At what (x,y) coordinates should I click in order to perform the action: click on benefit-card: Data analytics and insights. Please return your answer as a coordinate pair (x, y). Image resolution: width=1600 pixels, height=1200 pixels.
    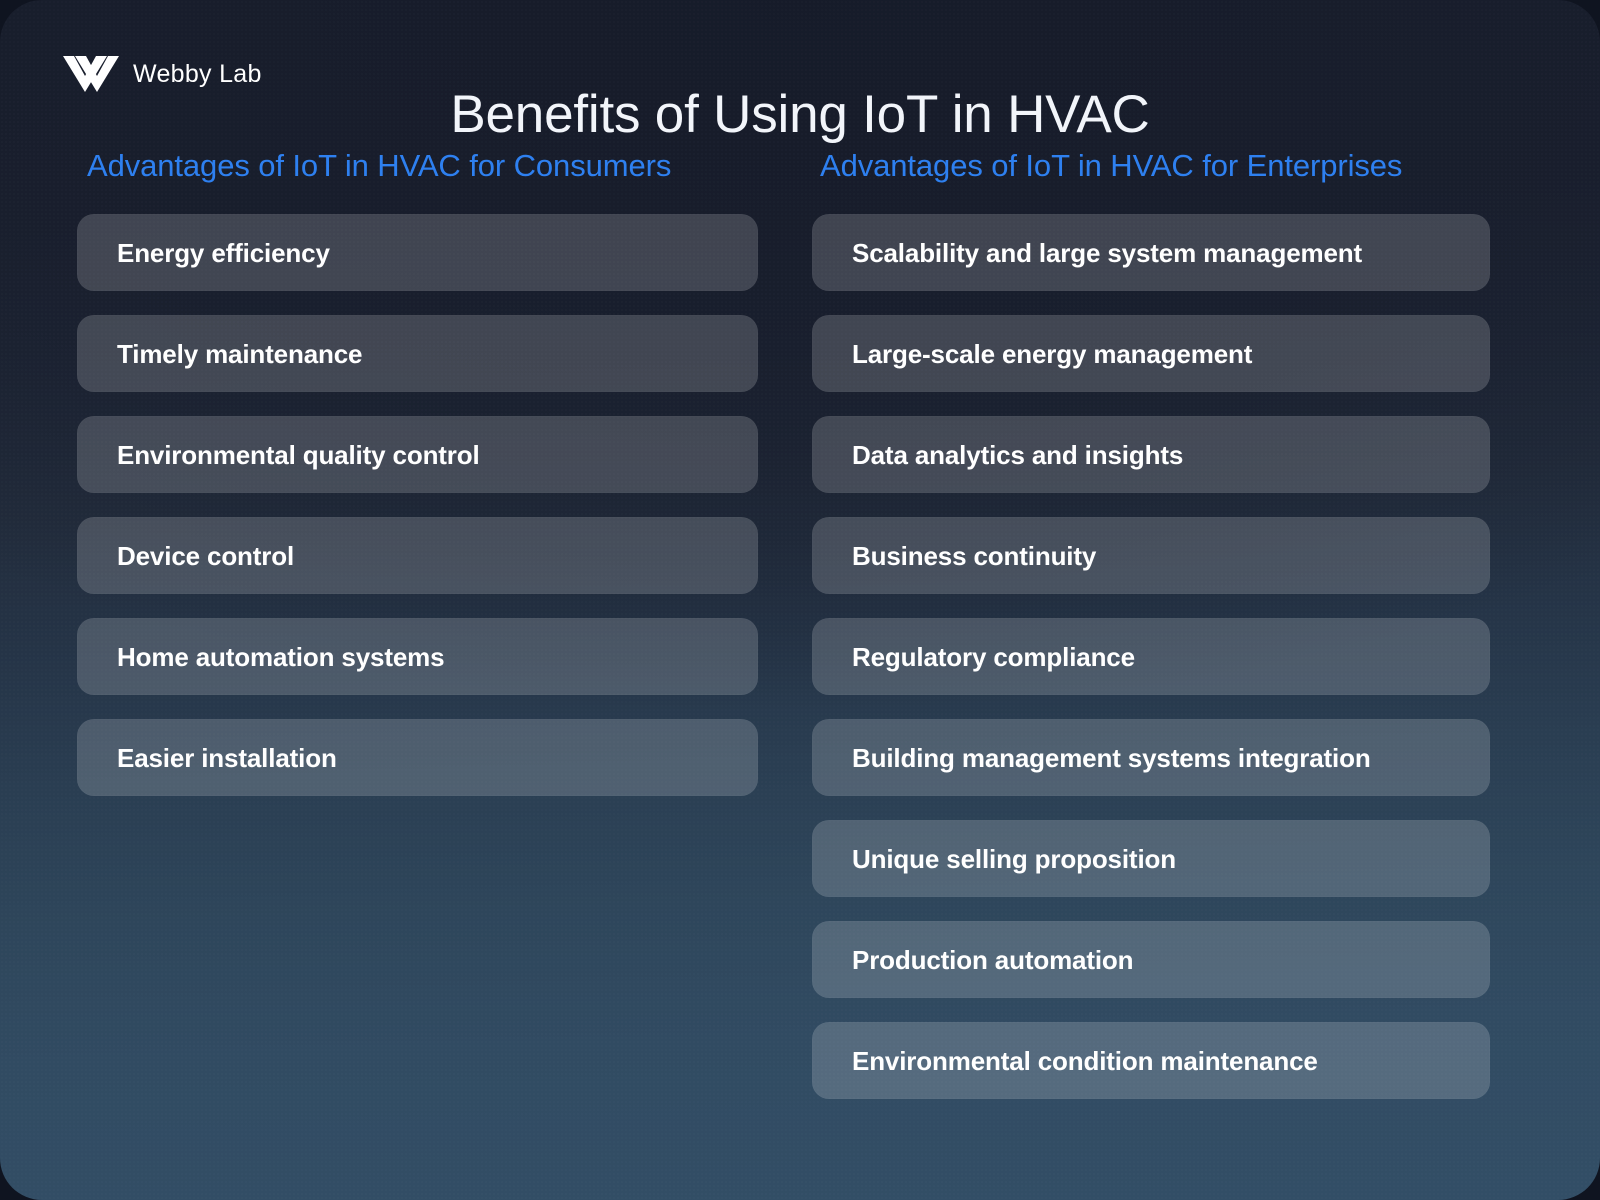
    Looking at the image, I should click on (1151, 454).